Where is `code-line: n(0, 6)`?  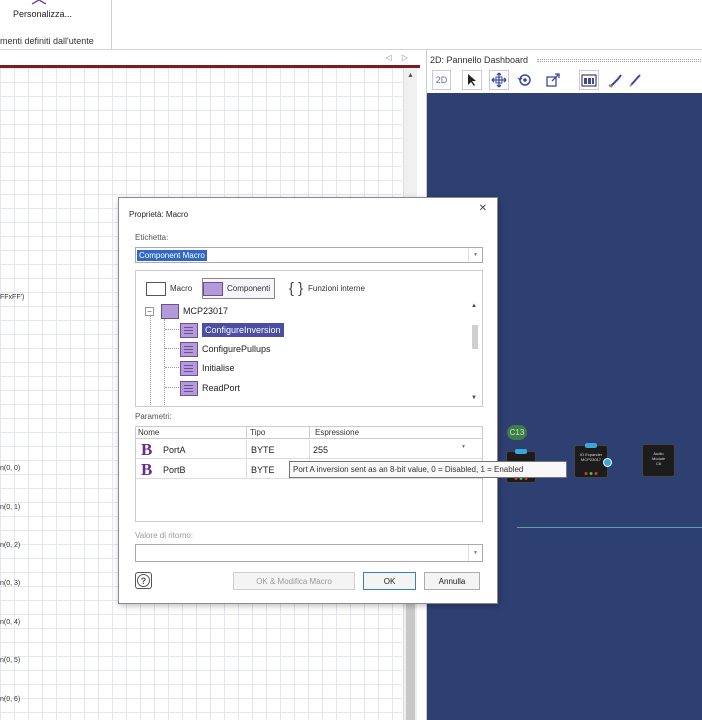
code-line: n(0, 6) is located at coordinates (10, 699).